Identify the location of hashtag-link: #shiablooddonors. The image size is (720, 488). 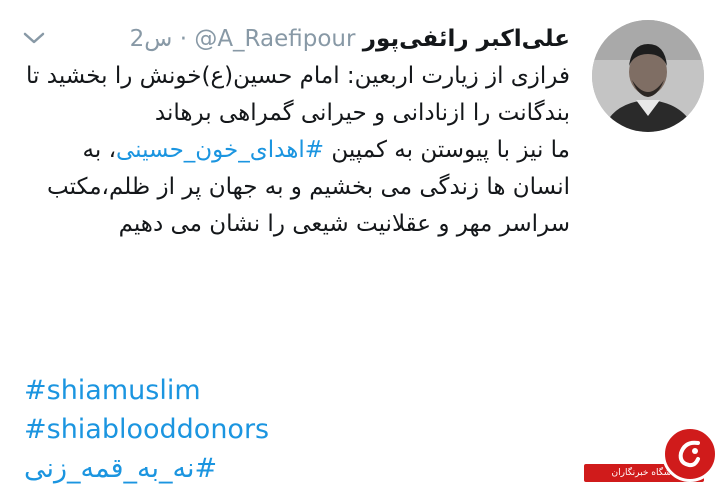
(146, 429).